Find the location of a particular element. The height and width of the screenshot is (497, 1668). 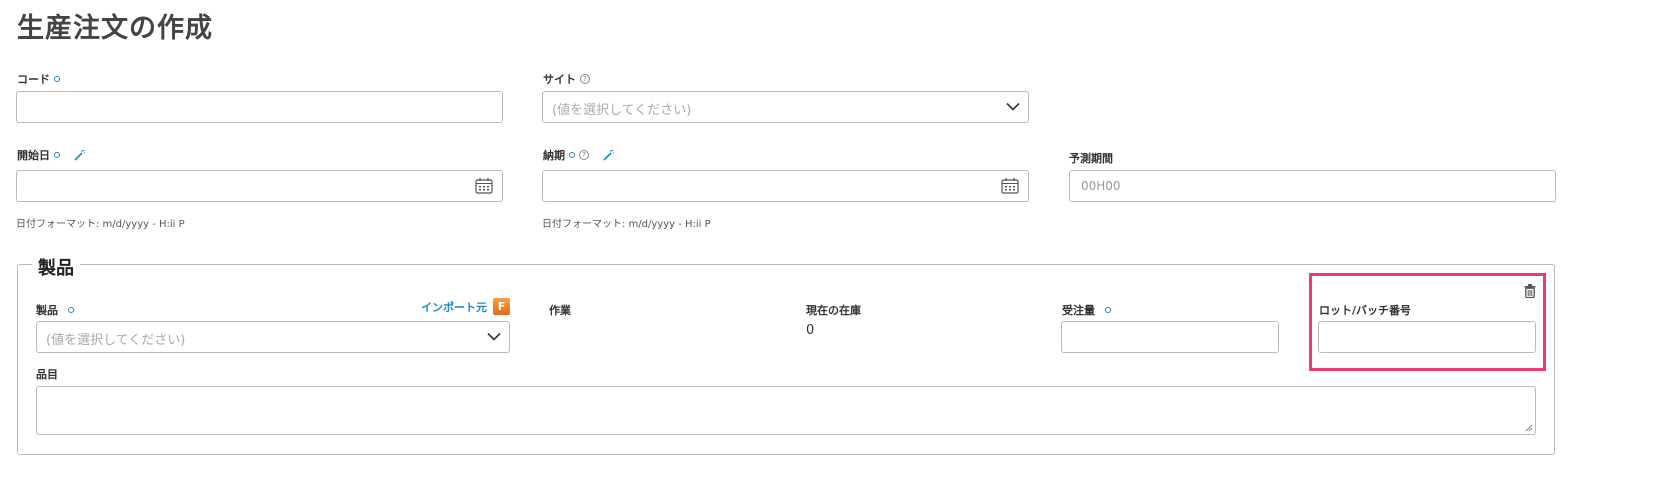

product-label: 製品 is located at coordinates (55, 310).